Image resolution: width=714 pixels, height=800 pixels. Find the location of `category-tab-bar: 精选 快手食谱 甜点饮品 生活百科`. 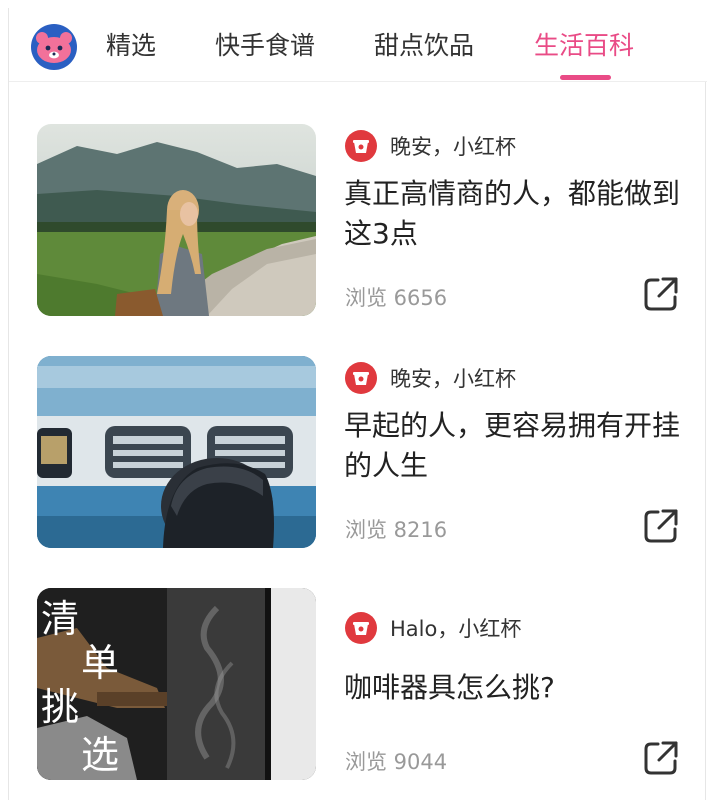

category-tab-bar: 精选 快手食谱 甜点饮品 生活百科 is located at coordinates (358, 45).